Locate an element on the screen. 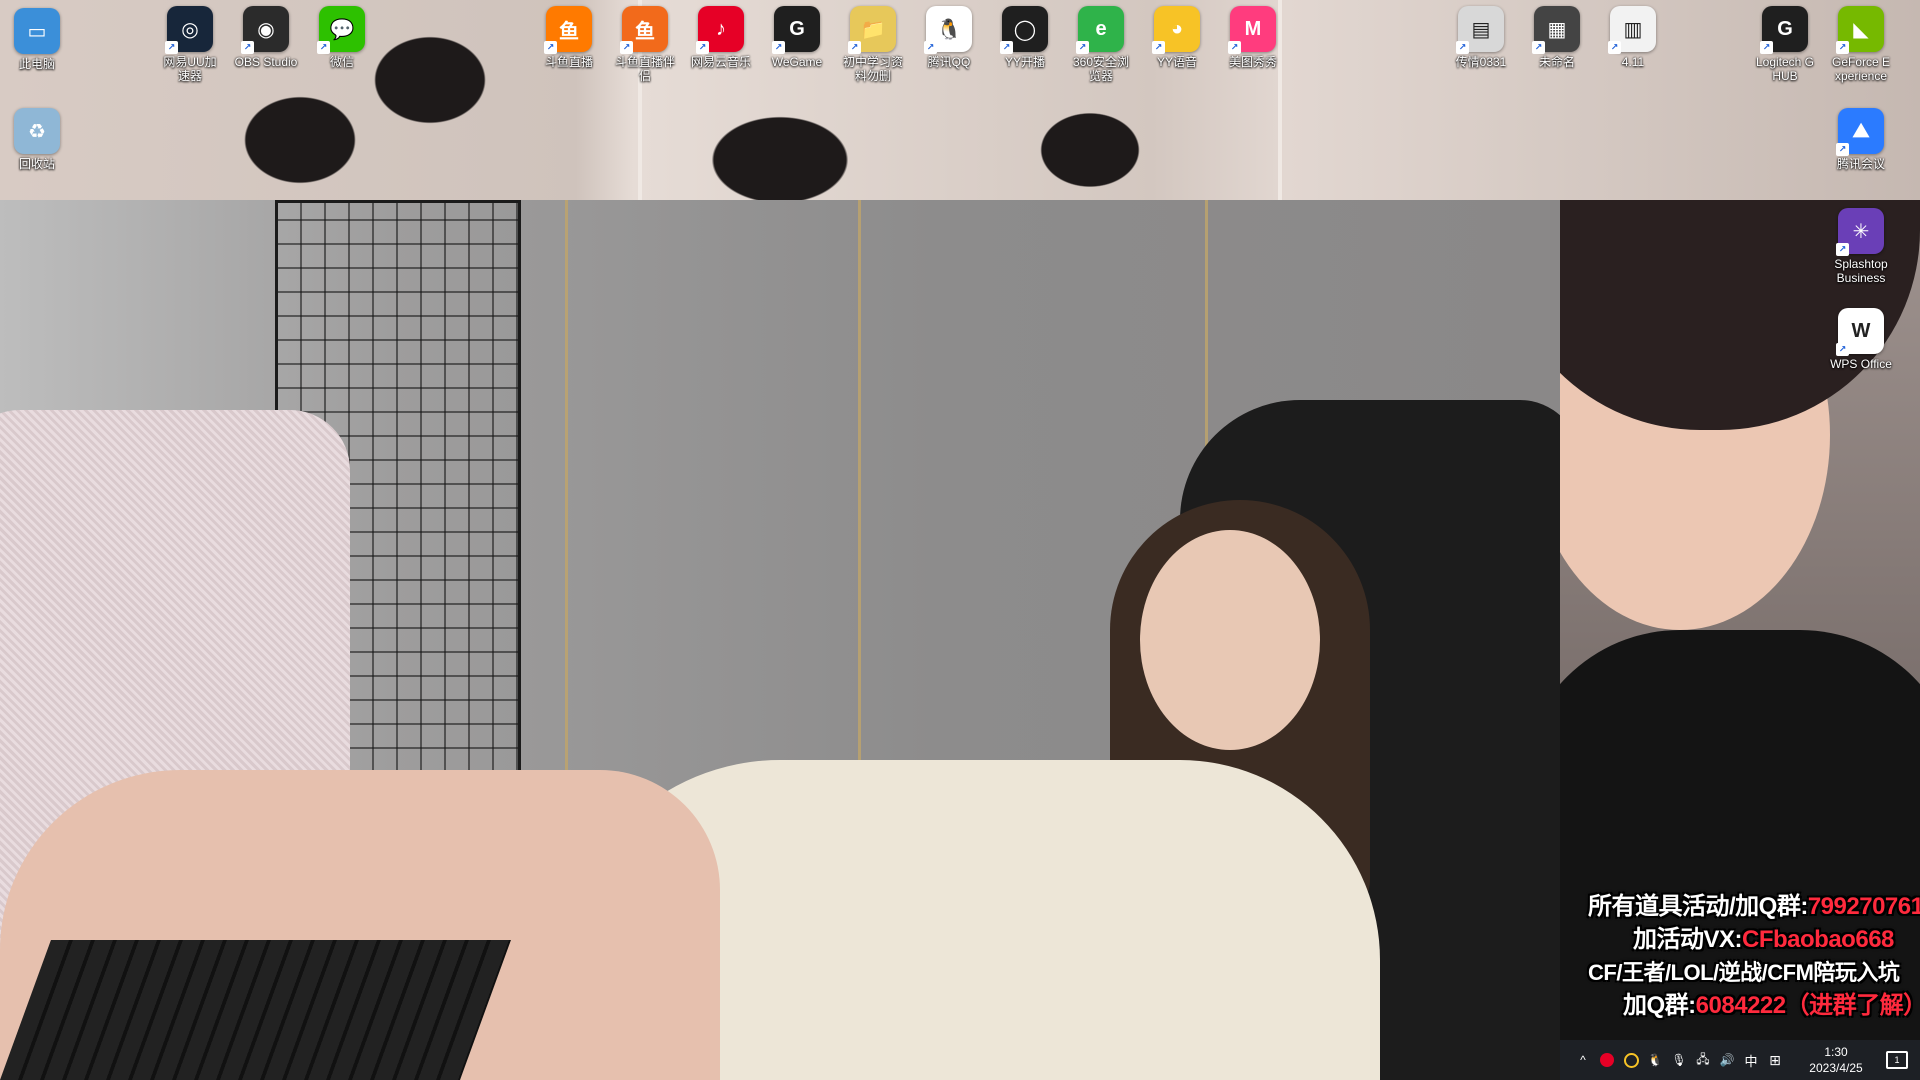 Image resolution: width=1920 pixels, height=1080 pixels. desktop-icon-传情0331: ▤ ↗ 传情0331 is located at coordinates (1481, 37).